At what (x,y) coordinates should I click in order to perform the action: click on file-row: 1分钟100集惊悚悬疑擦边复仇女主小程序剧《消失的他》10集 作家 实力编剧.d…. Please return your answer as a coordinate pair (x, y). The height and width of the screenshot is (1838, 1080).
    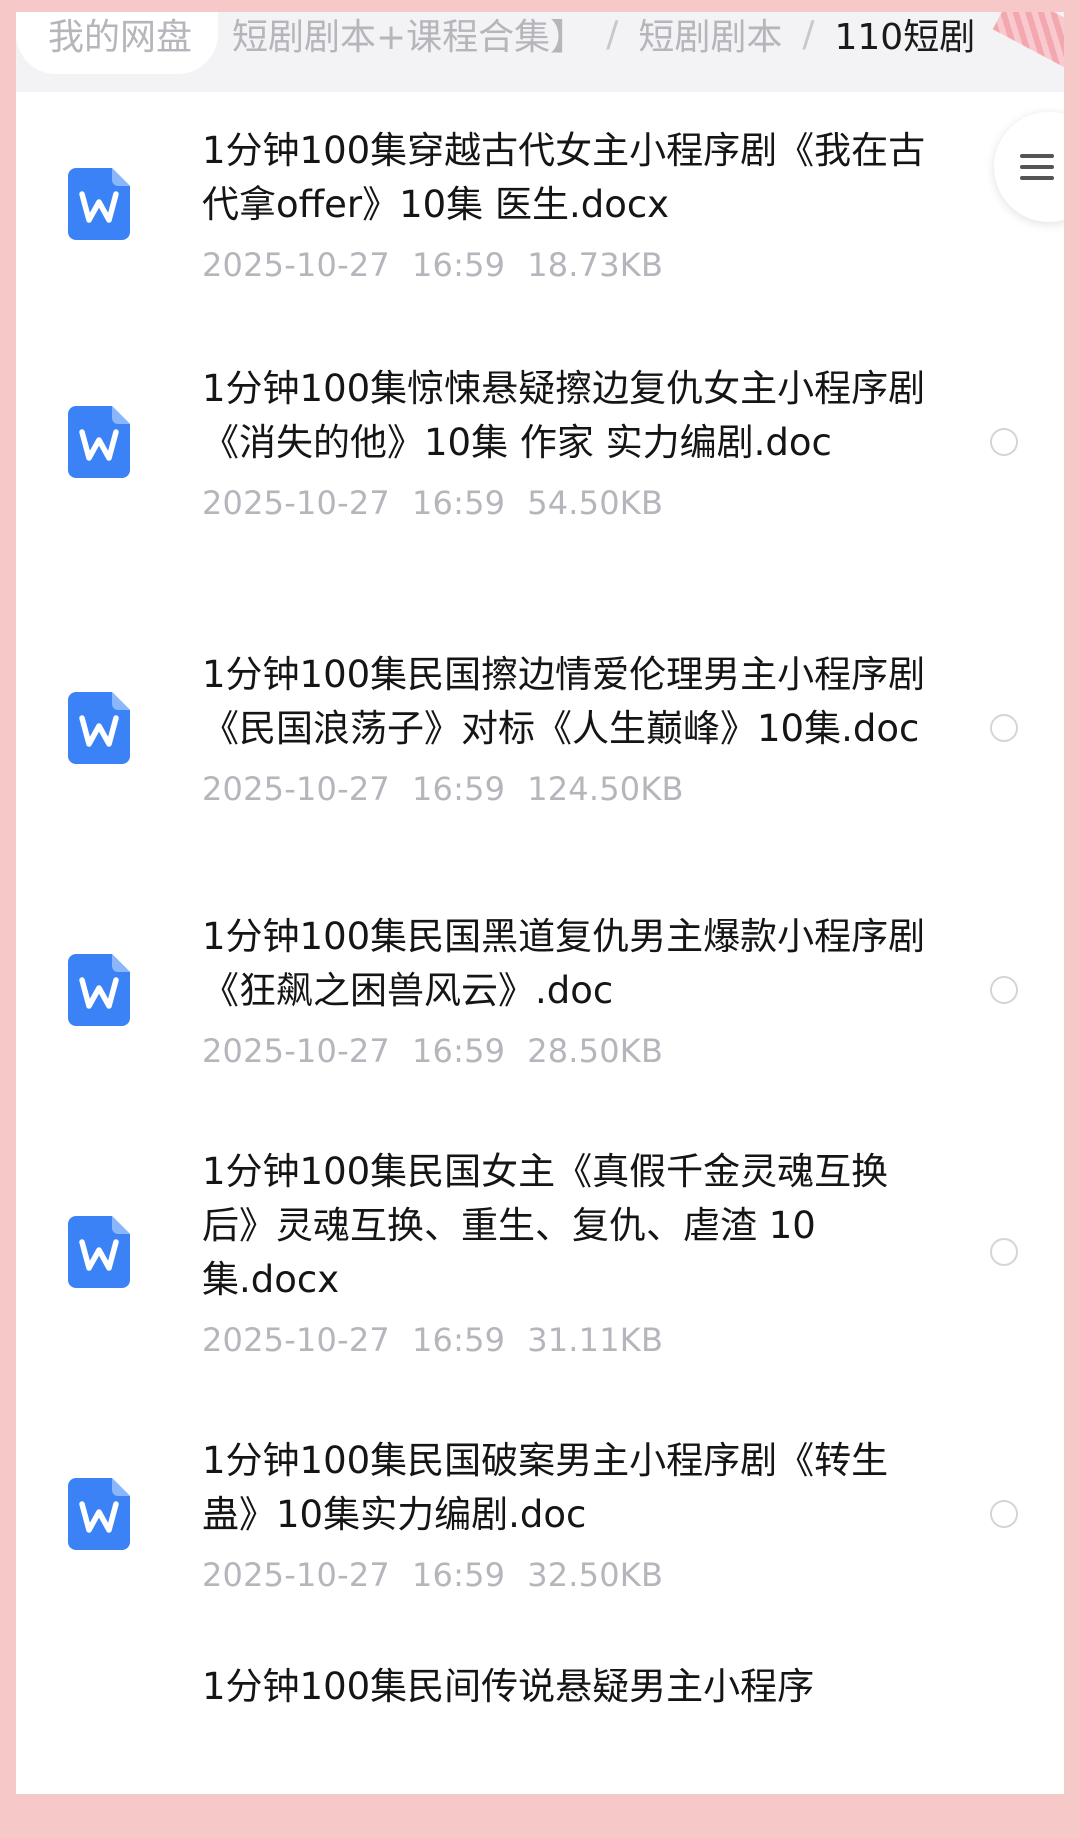
    Looking at the image, I should click on (540, 442).